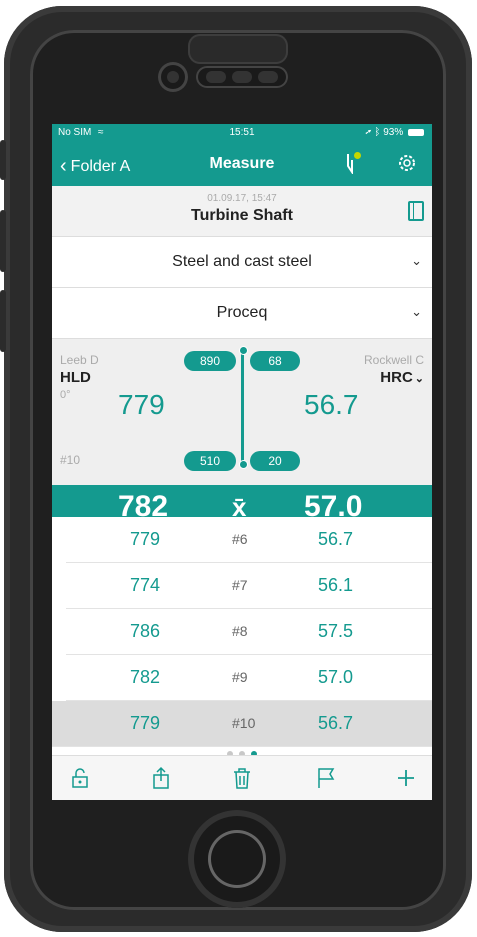 The image size is (477, 937). I want to click on measurement-count: #10, so click(70, 460).